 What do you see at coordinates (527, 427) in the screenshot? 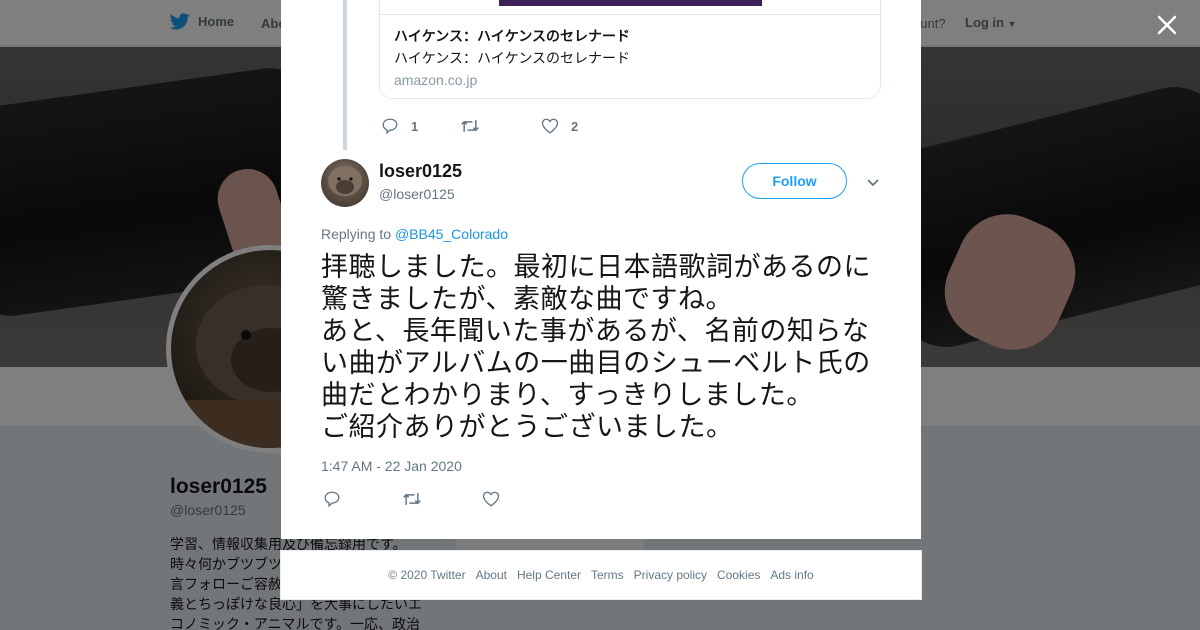
I see `tweet-text-line: ご紹介ありがとうございました。` at bounding box center [527, 427].